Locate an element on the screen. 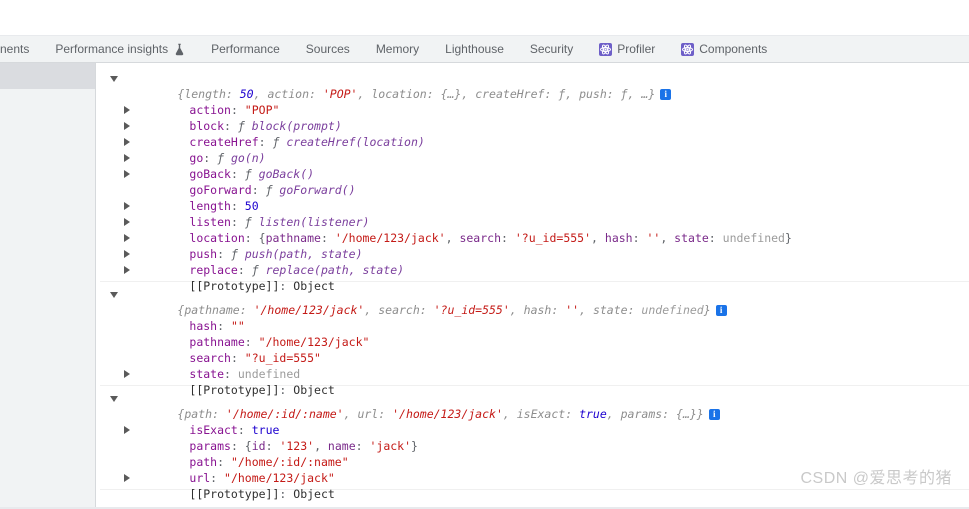 This screenshot has width=969, height=509. tab-label: Sources is located at coordinates (327, 48).